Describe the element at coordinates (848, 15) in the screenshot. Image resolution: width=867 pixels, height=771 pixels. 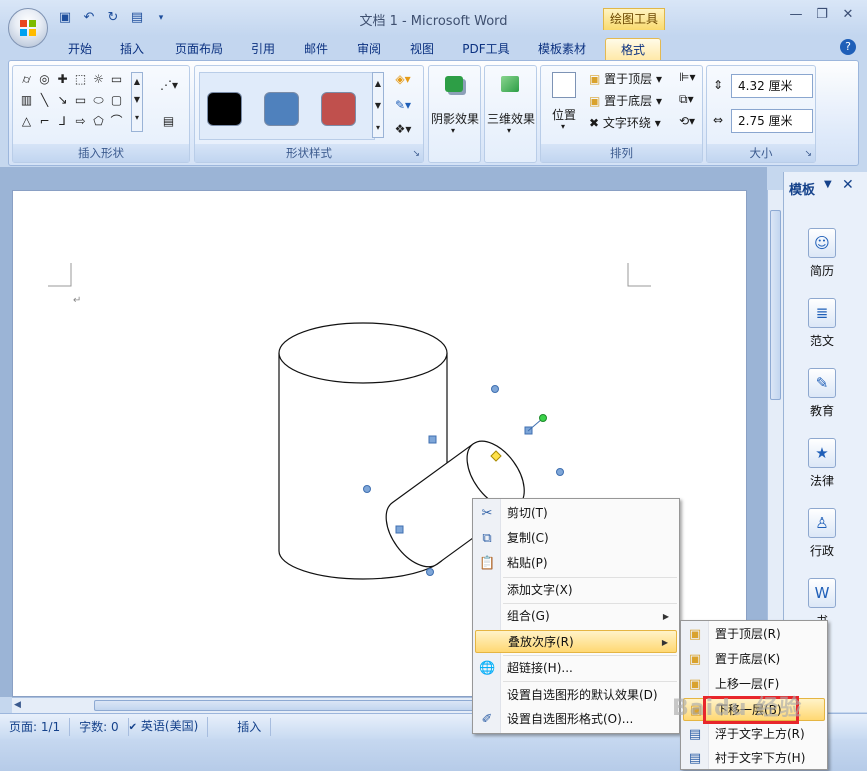
I see `close-icon: ✕` at that location.